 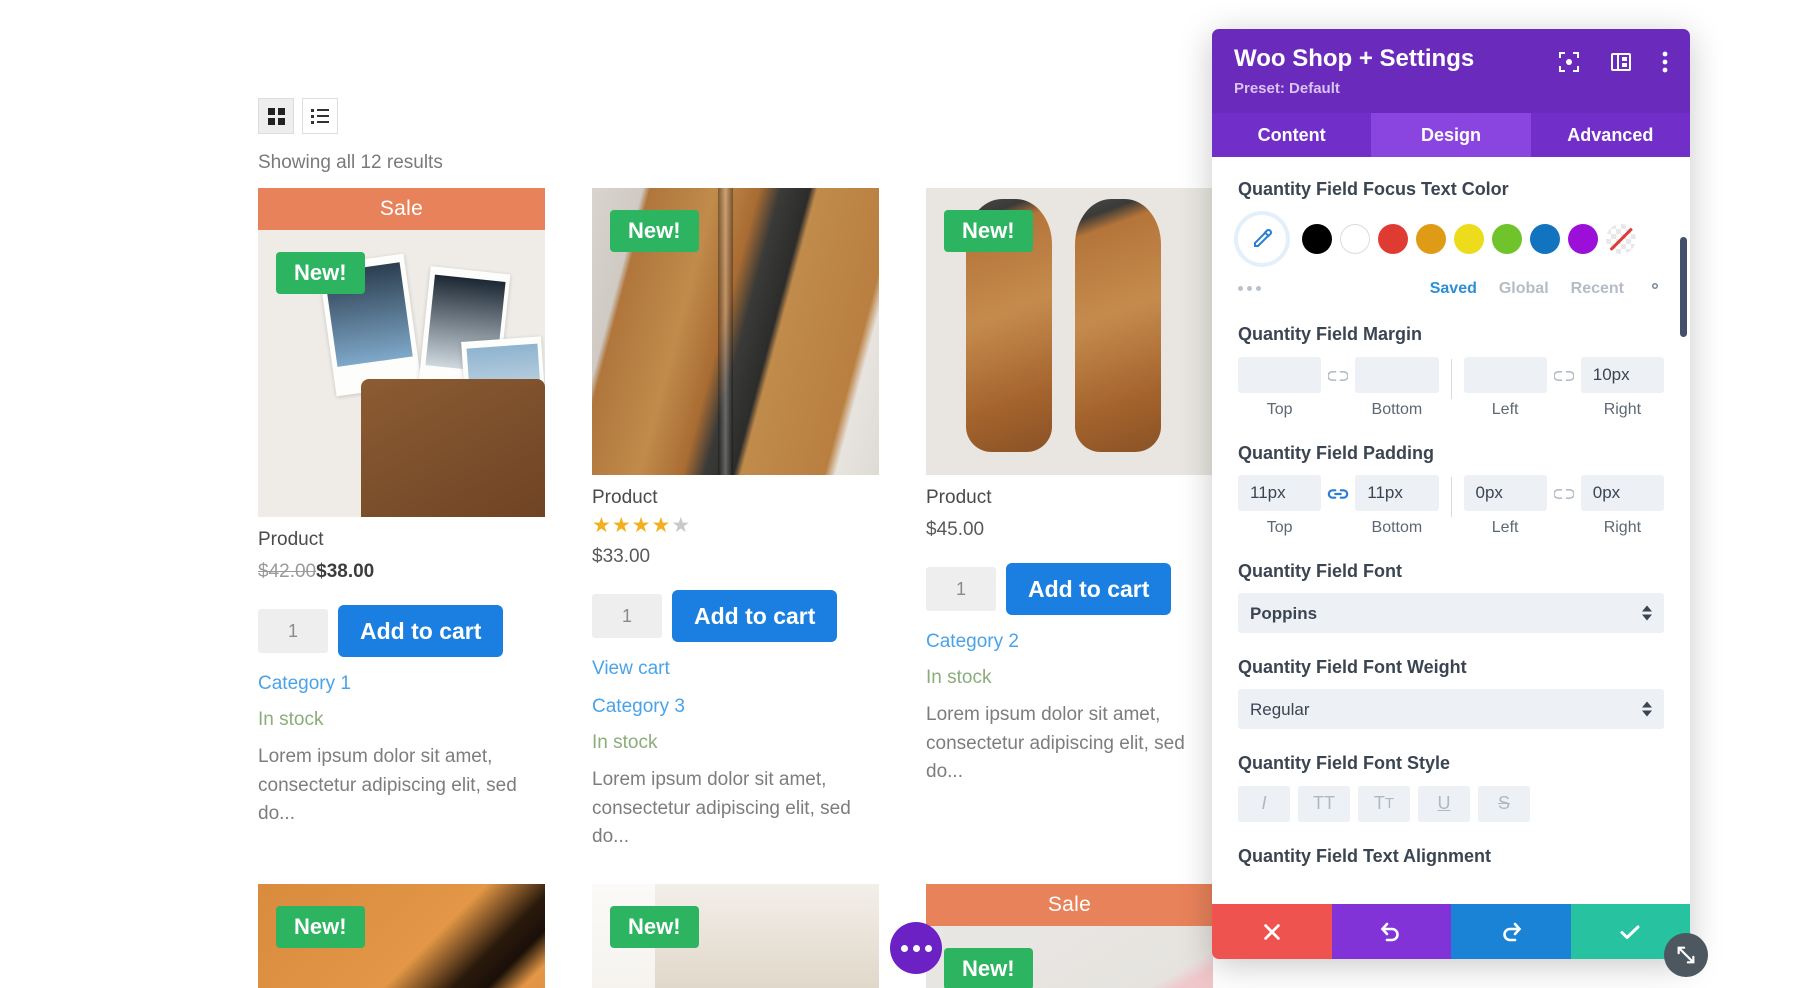 What do you see at coordinates (1397, 492) in the screenshot?
I see `padding-bottom-input` at bounding box center [1397, 492].